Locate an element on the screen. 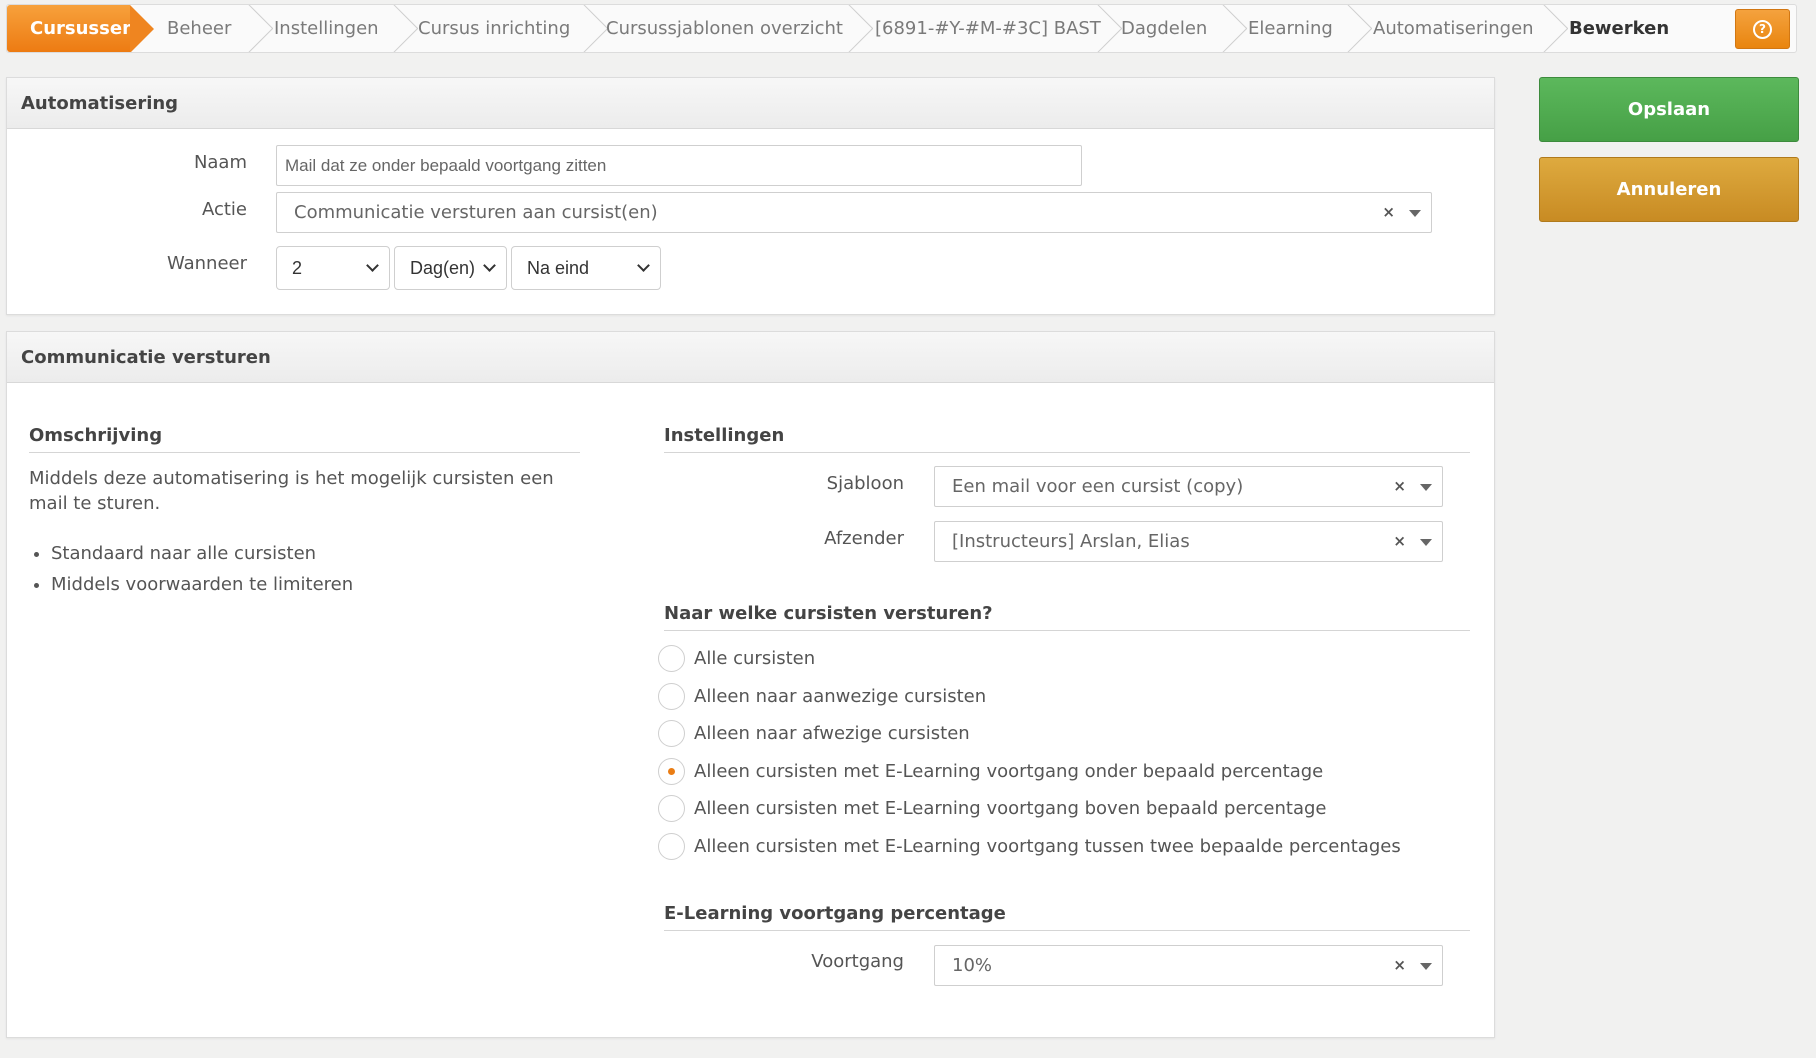 Image resolution: width=1816 pixels, height=1058 pixels. breadcrumb-item-cursussen: Cursussen is located at coordinates (80, 28).